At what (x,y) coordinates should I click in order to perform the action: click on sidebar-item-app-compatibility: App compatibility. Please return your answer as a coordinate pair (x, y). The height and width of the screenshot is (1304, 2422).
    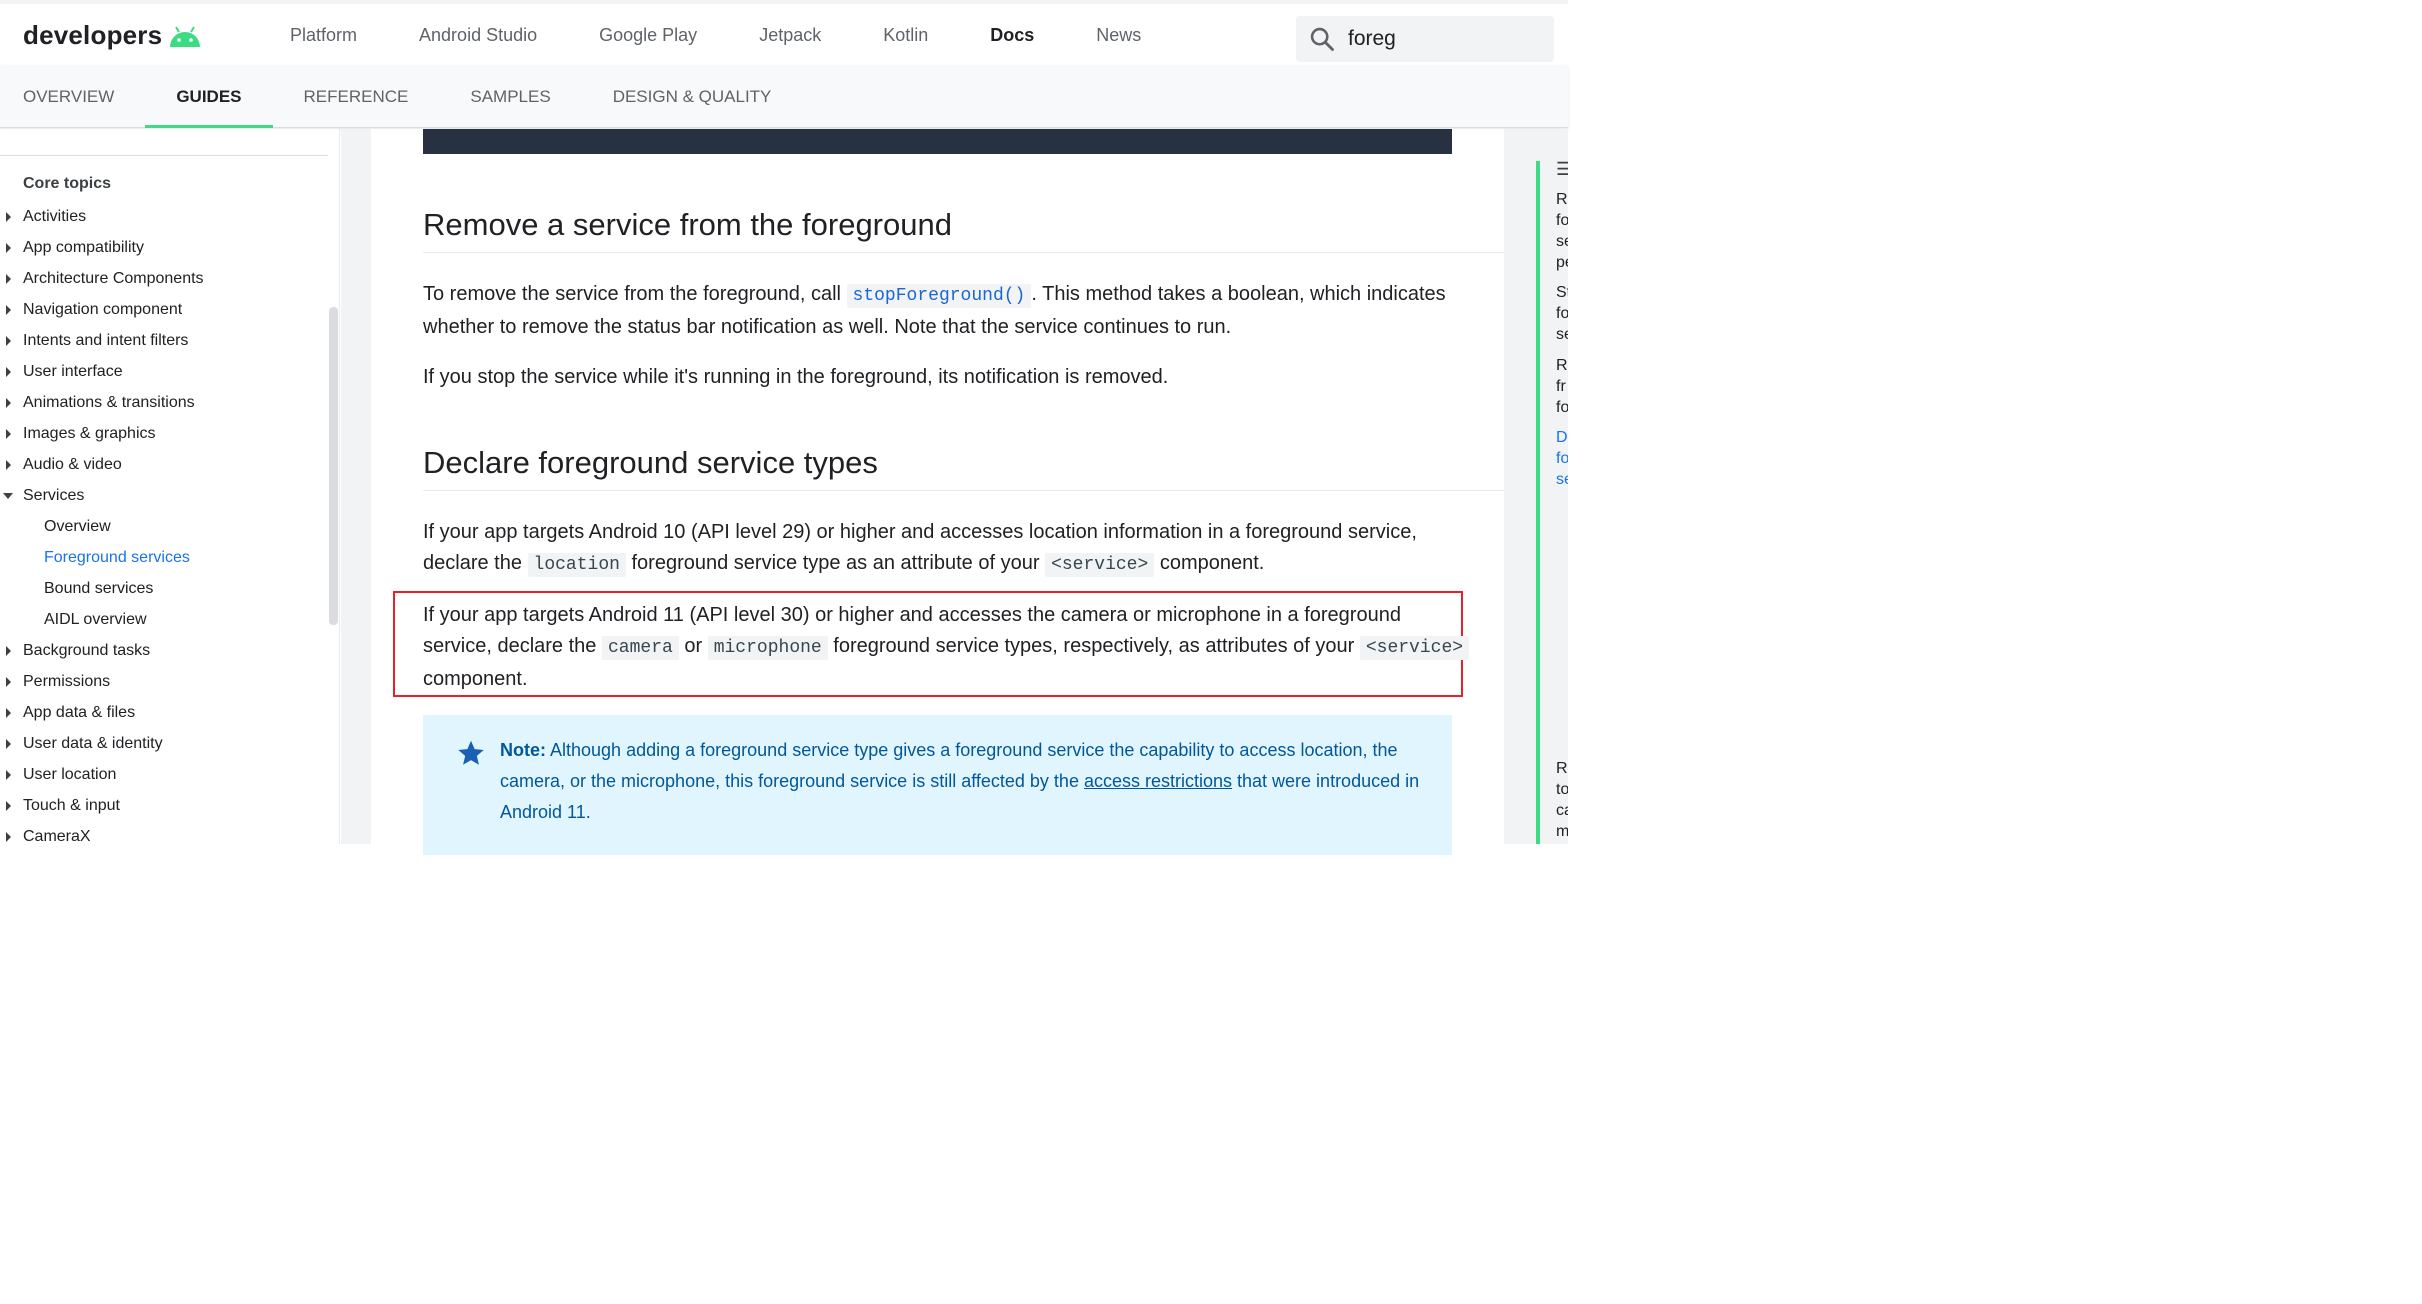
    Looking at the image, I should click on (160, 247).